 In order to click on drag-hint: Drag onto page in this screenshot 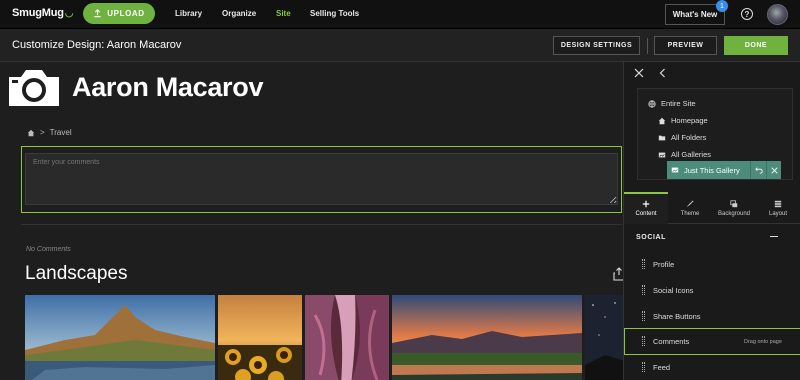, I will do `click(763, 342)`.